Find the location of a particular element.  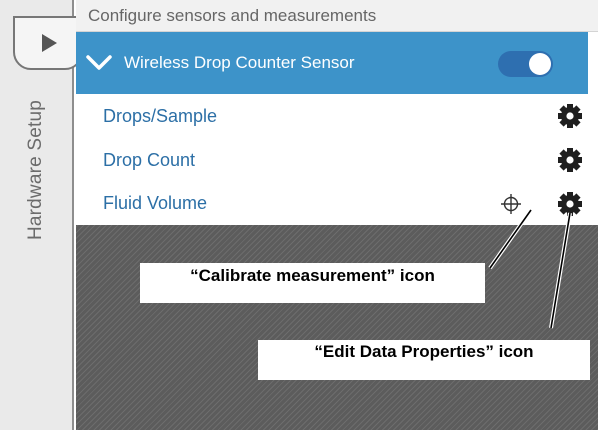

callout-calibrate-text: “Calibrate measurement” icon is located at coordinates (312, 275).